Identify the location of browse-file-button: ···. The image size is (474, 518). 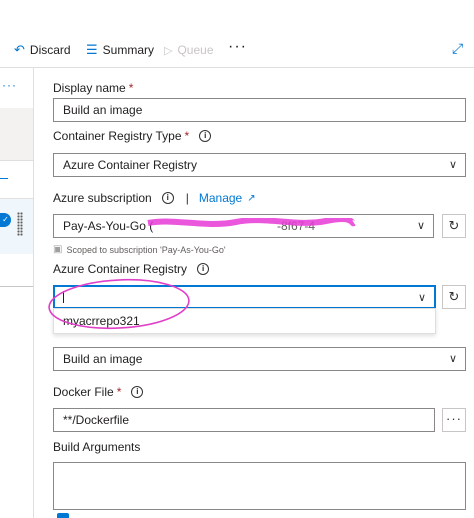
(454, 420).